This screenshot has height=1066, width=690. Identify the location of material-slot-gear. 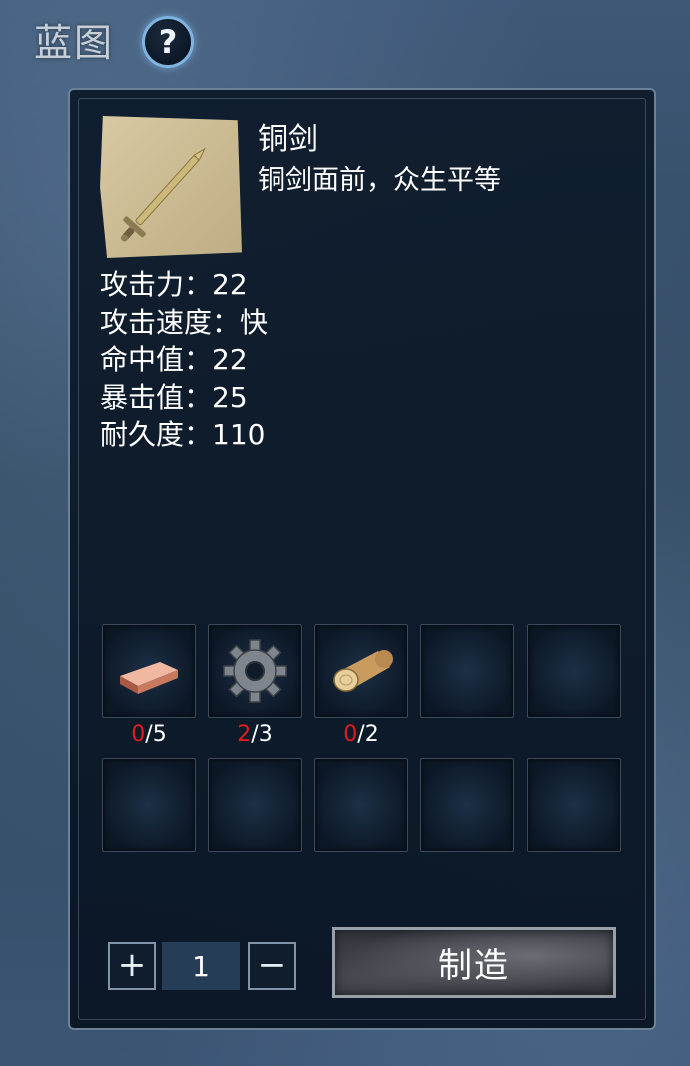
(255, 671).